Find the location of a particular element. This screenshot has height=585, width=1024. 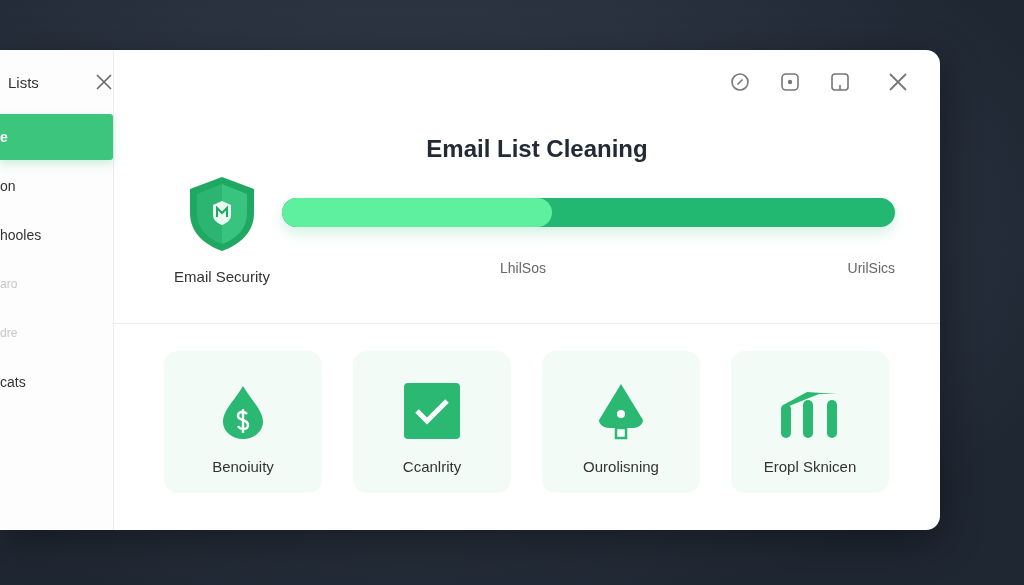

page-title: Email List Cleaning is located at coordinates (537, 149).